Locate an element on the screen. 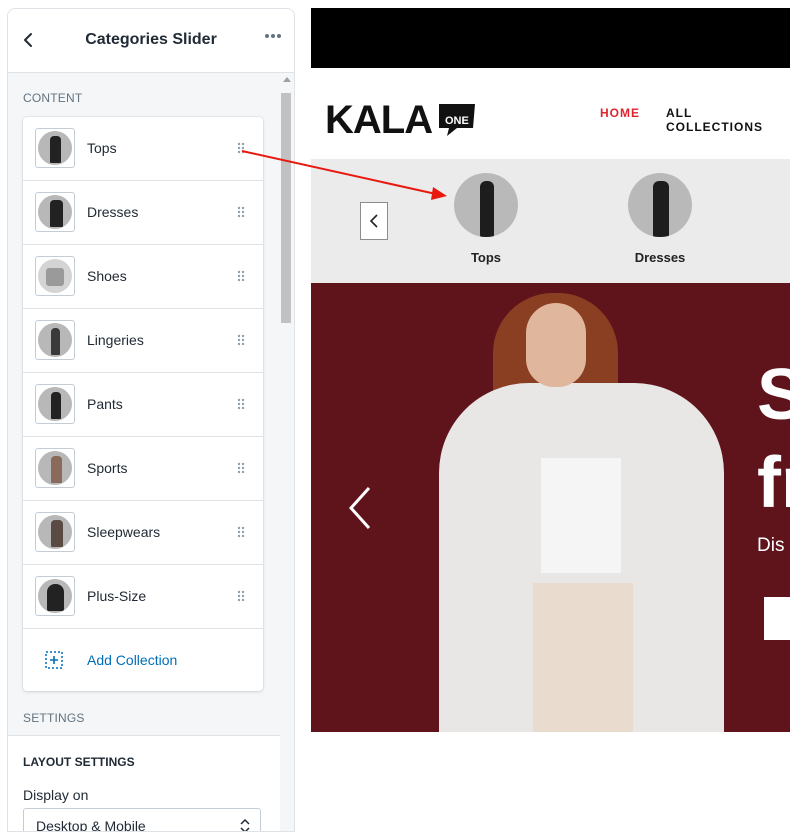 This screenshot has height=832, width=790. list-item: Plus-Size is located at coordinates (143, 597).